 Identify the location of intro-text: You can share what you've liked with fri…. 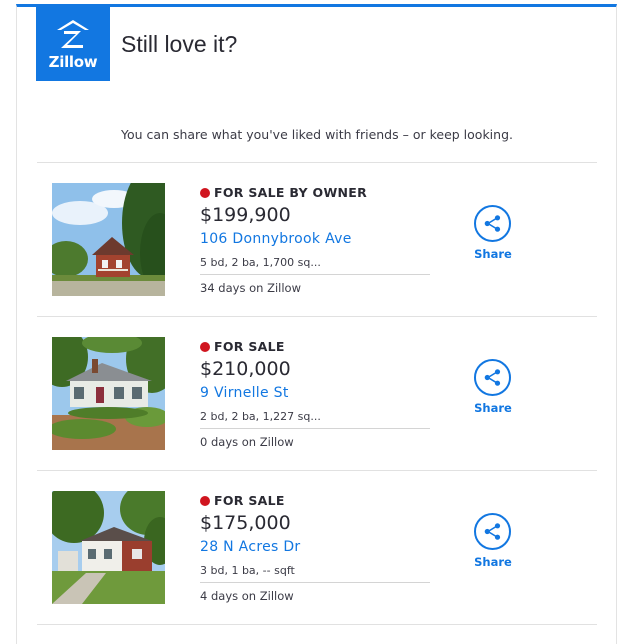
(317, 134).